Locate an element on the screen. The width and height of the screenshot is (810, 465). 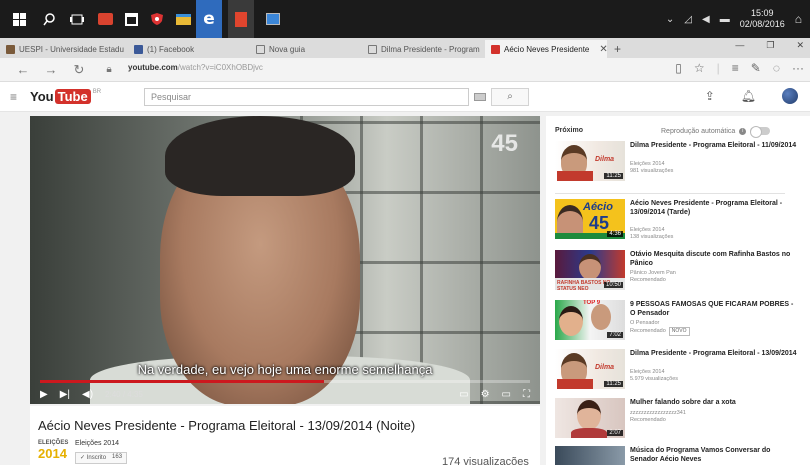
video-duration: 2:07 is located at coordinates (615, 433).